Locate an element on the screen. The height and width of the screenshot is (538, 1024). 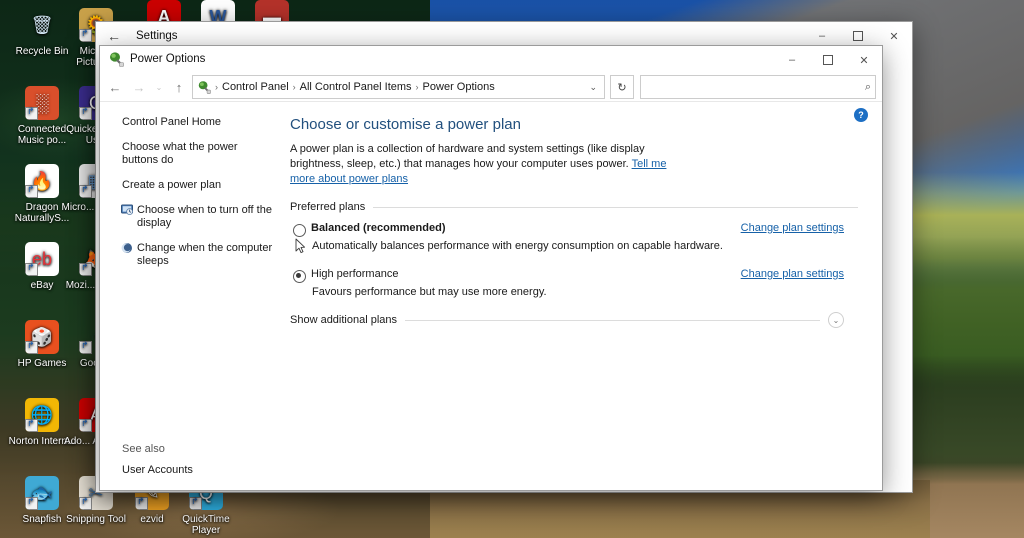
power-plug-icon is located at coordinates (116, 59).